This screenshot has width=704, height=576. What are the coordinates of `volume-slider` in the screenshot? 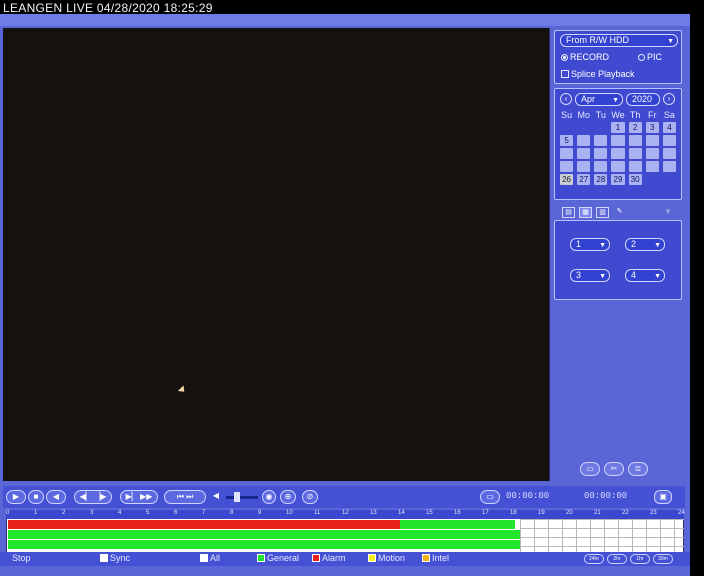 It's located at (242, 497).